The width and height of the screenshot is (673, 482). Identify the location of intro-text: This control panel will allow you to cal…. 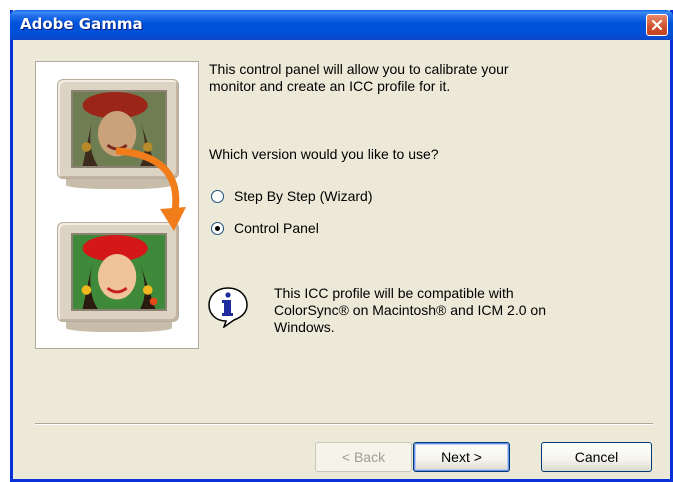
(359, 77).